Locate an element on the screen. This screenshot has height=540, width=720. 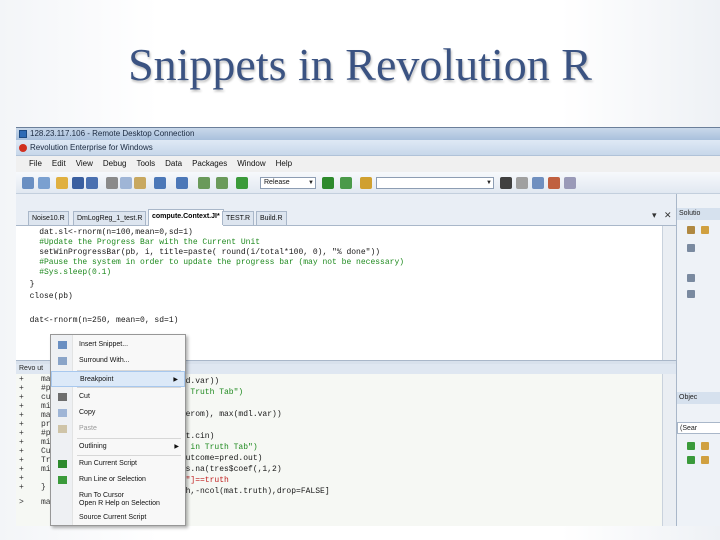
menu-item-label: Copy is located at coordinates (87, 412).